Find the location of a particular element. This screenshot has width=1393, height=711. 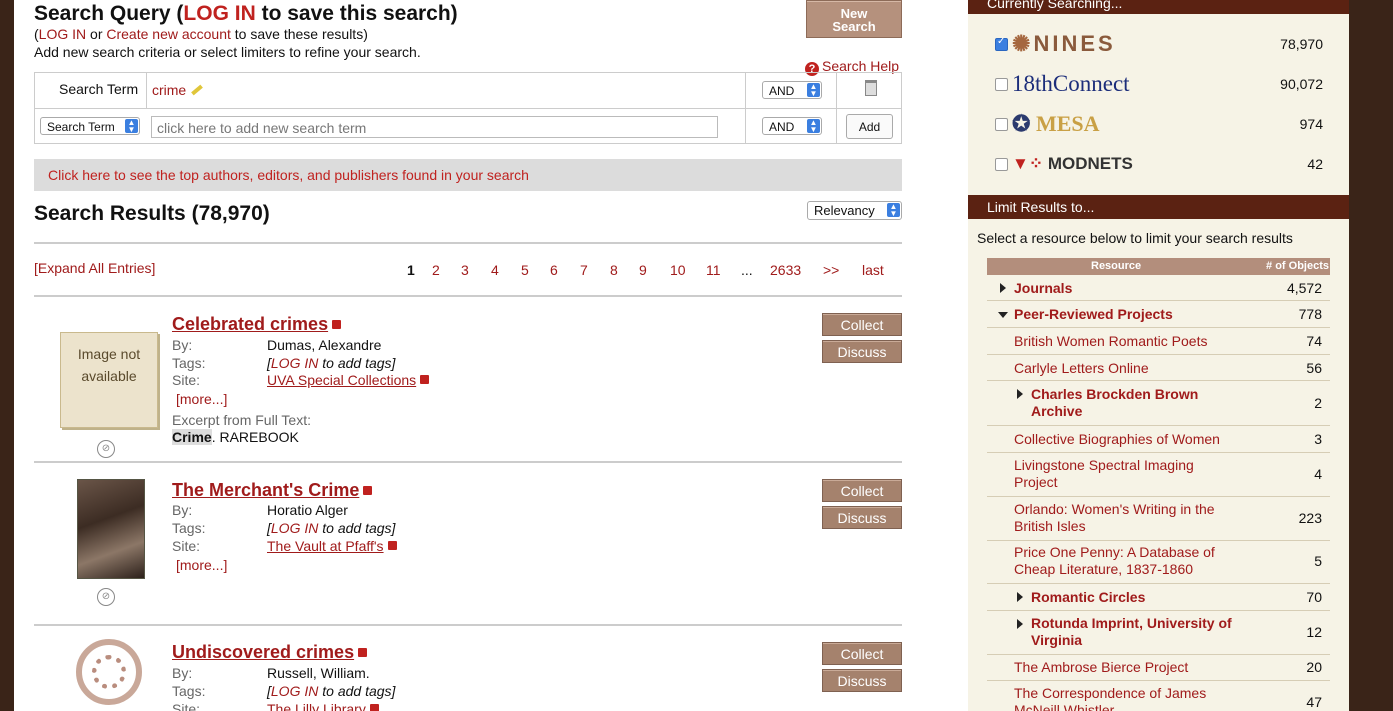

collapse-arrow-icon is located at coordinates (1003, 315).